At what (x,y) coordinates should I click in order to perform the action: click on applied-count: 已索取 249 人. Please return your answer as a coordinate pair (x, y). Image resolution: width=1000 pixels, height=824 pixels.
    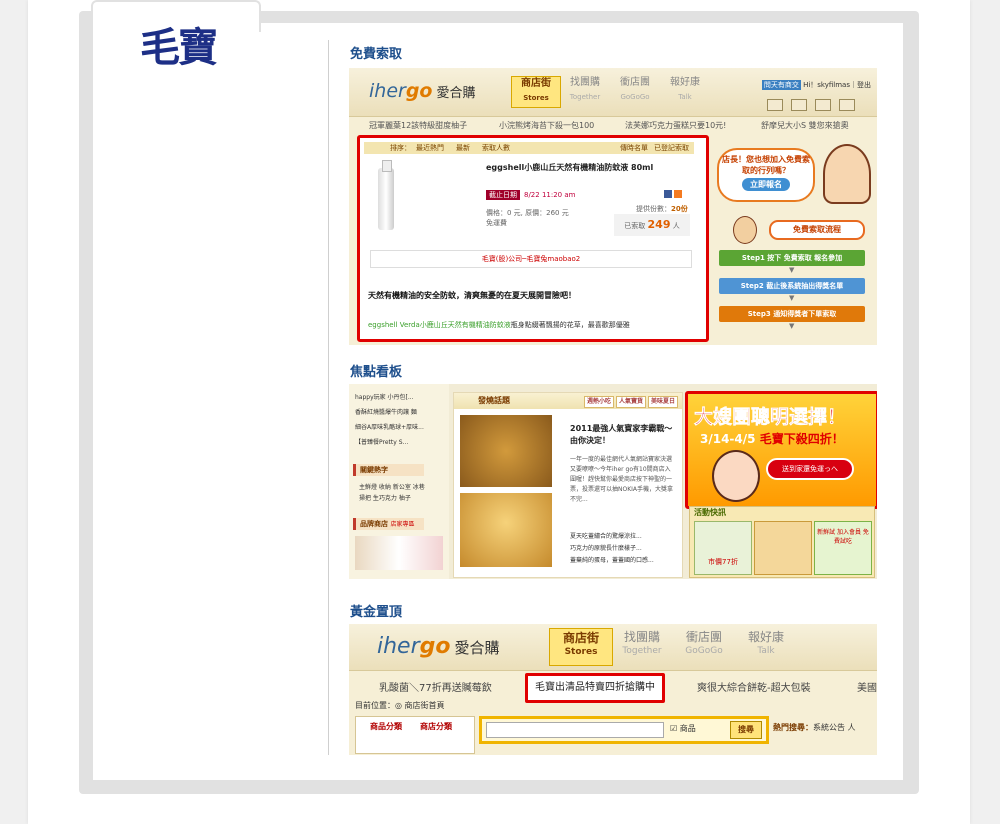
    Looking at the image, I should click on (652, 225).